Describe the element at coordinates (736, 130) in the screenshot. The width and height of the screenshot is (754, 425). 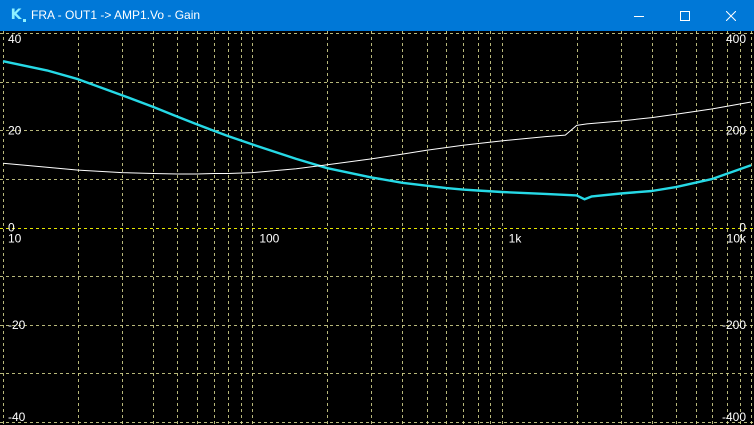
I see `y-right-tick-label: 200` at that location.